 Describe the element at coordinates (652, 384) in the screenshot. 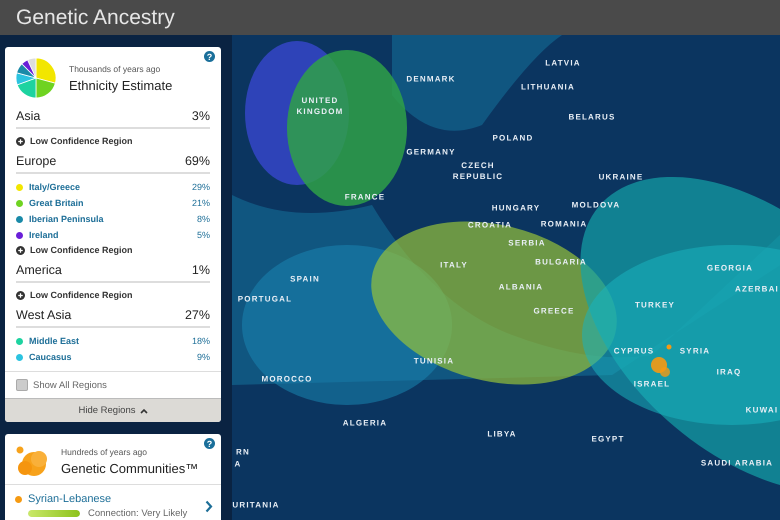

I see `country-label: ISRAEL` at that location.